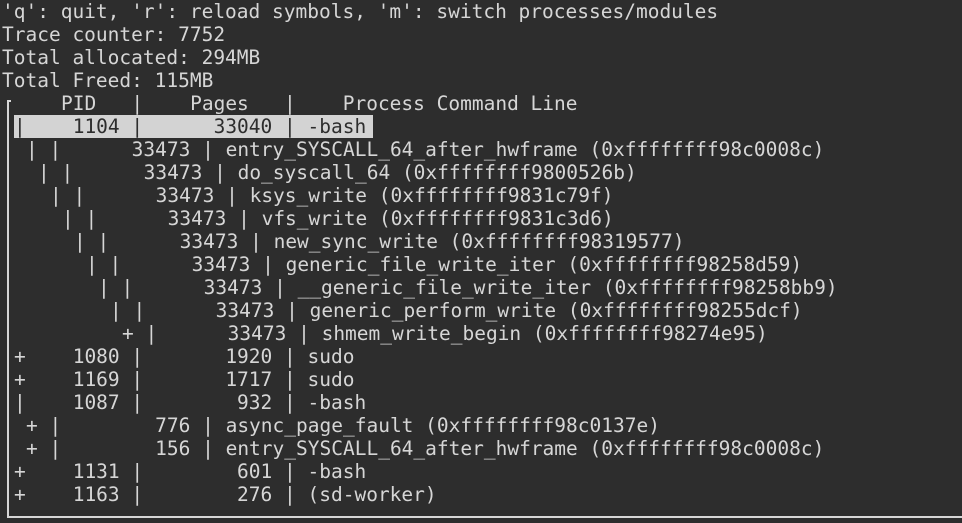  Describe the element at coordinates (296, 103) in the screenshot. I see `table-column-header: PID | Pages | Process Command Line` at that location.